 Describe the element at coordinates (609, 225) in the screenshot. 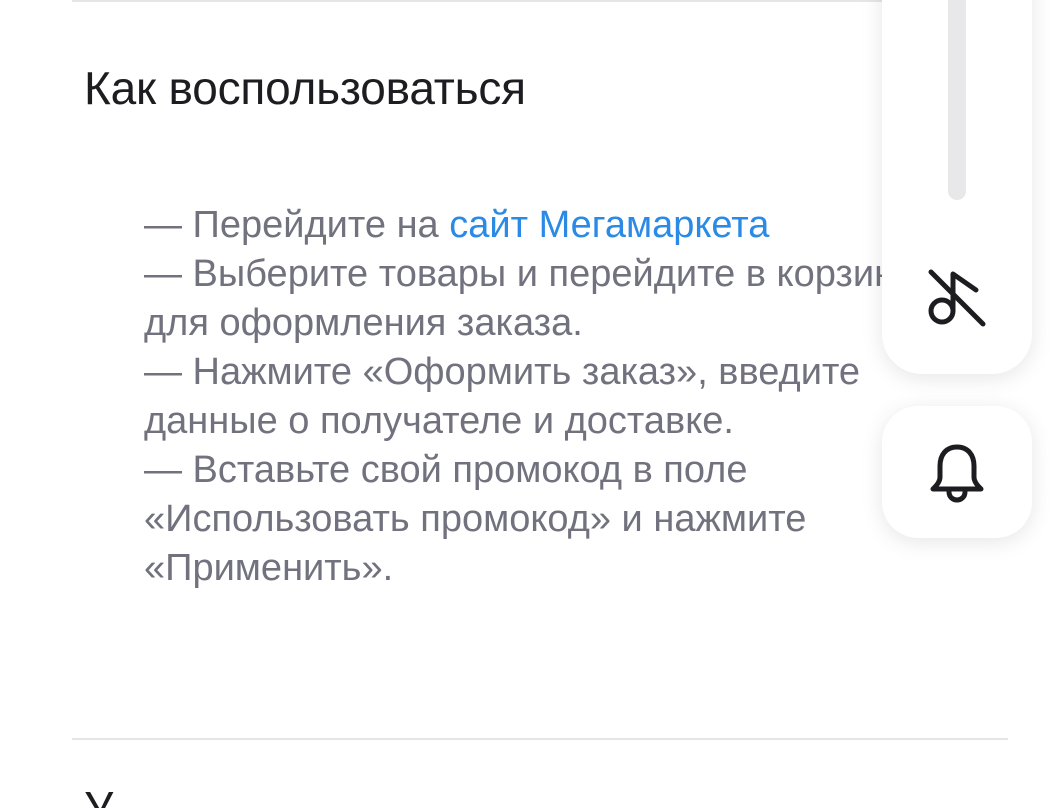

I see `megamarket-site-link: сайт Мегамаркета` at that location.